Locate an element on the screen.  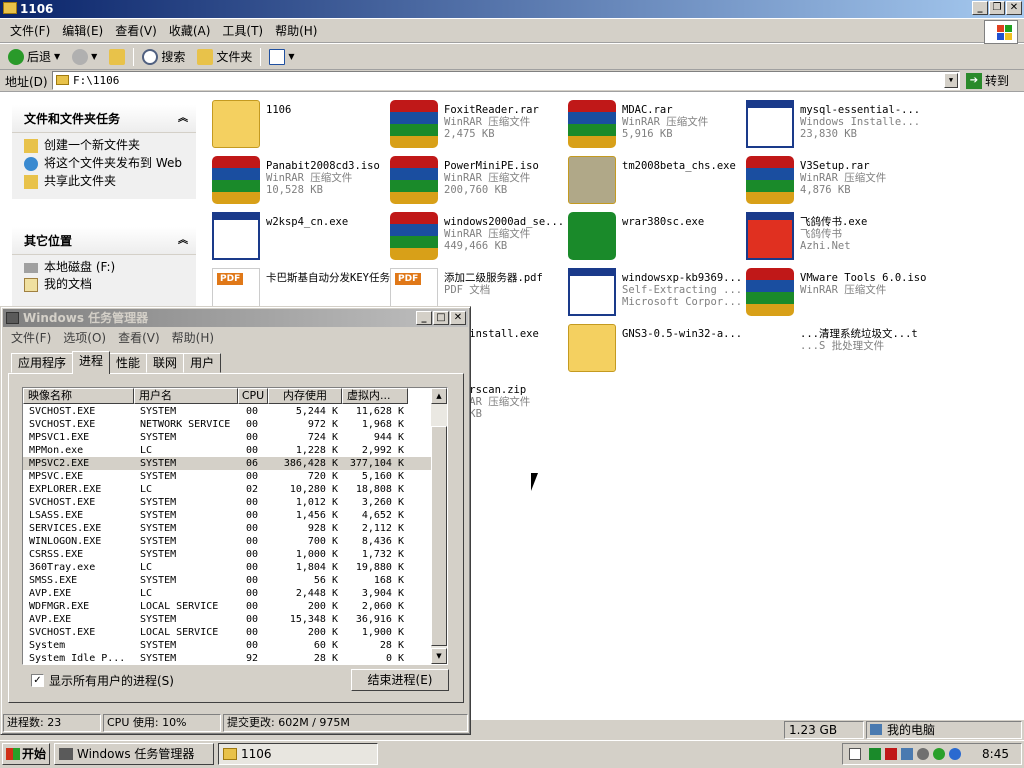
up-folder-button is located at coordinates (117, 56).